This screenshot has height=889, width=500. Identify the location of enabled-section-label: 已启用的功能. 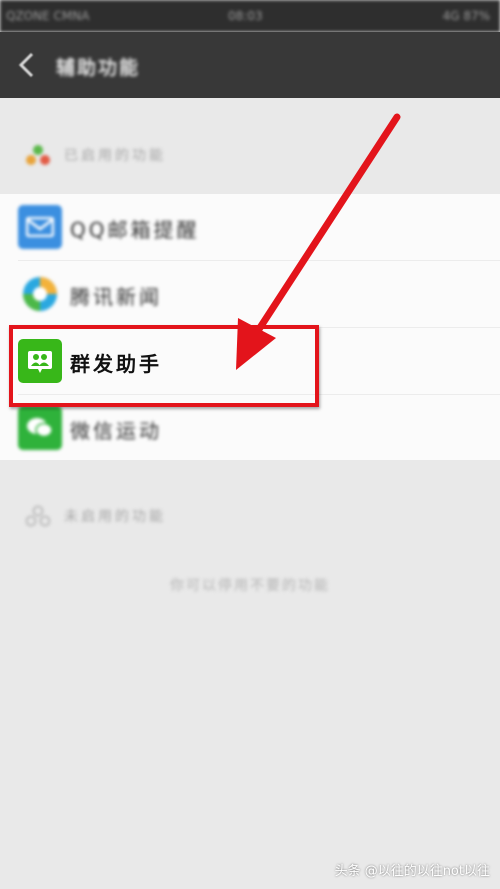
(115, 156).